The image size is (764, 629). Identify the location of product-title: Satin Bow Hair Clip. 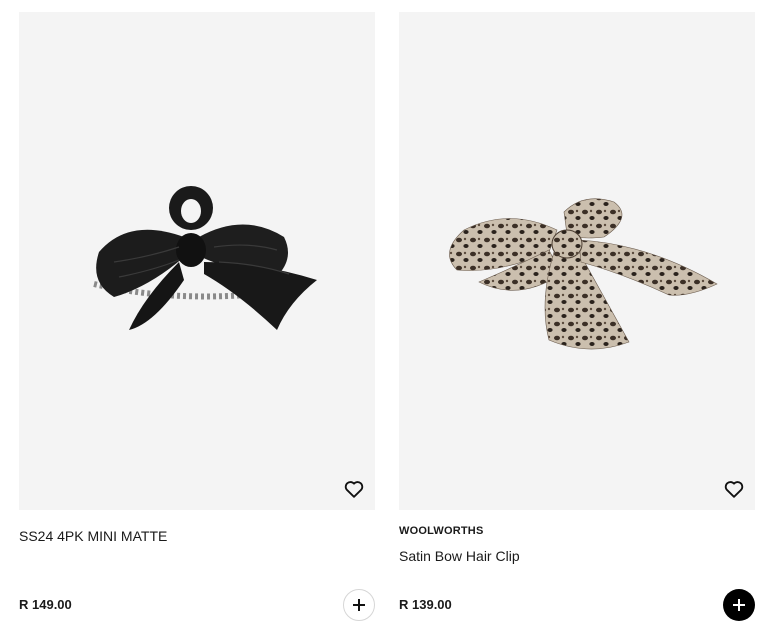
(459, 556).